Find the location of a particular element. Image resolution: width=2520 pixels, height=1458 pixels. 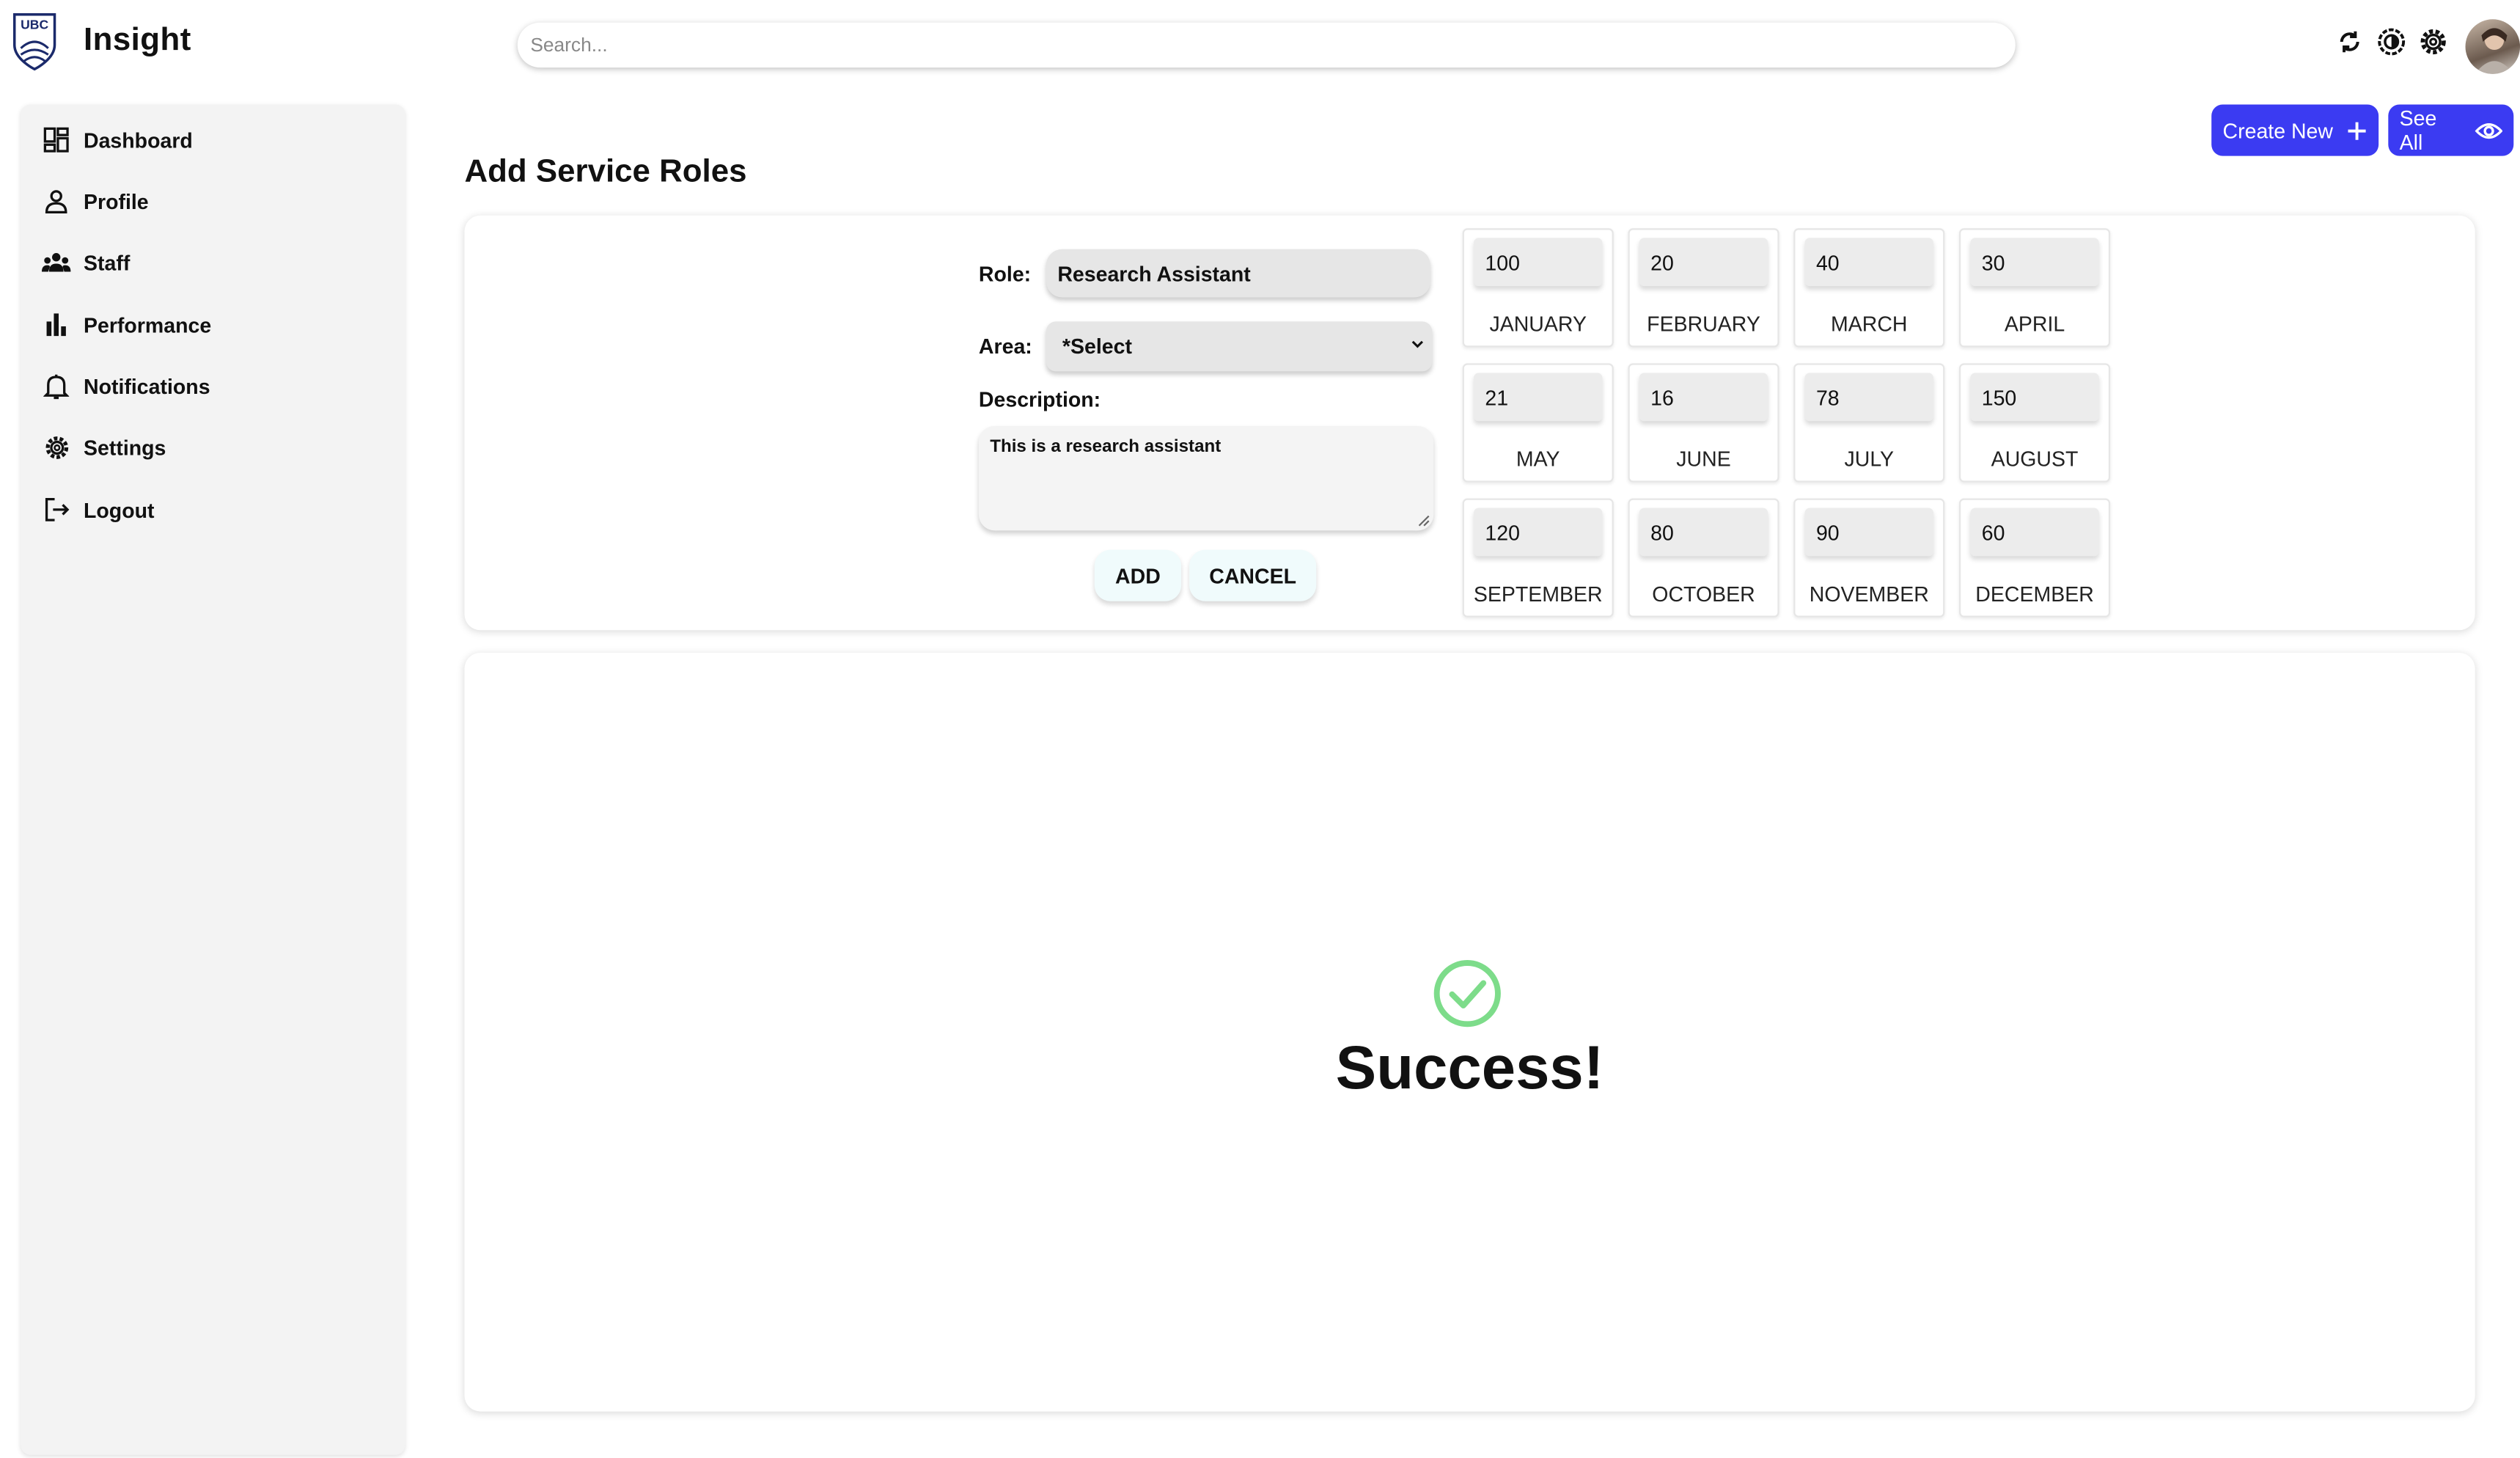

month-value-input: 90 is located at coordinates (1868, 532).